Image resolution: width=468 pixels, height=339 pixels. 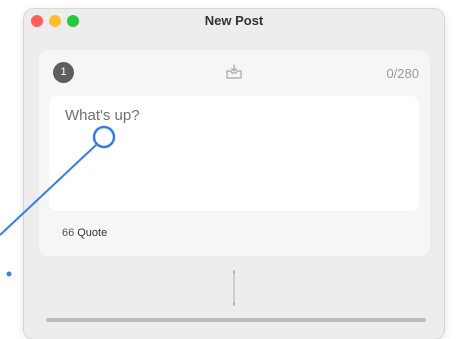 I want to click on next-post-edge, so click(x=236, y=320).